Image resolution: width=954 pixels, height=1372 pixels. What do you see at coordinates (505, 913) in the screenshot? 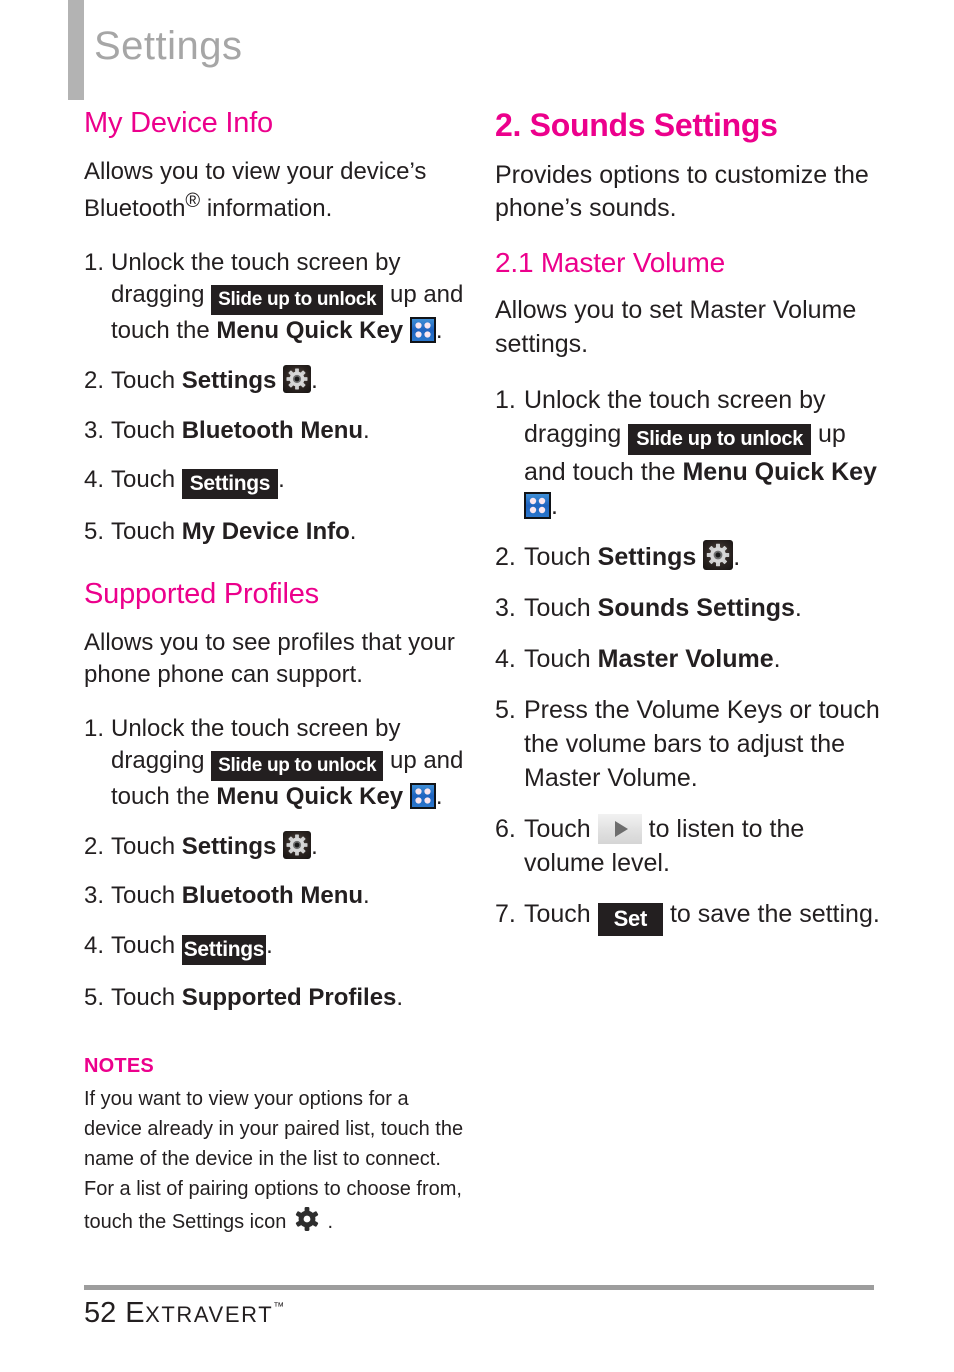
I see `step-number: 7.` at bounding box center [505, 913].